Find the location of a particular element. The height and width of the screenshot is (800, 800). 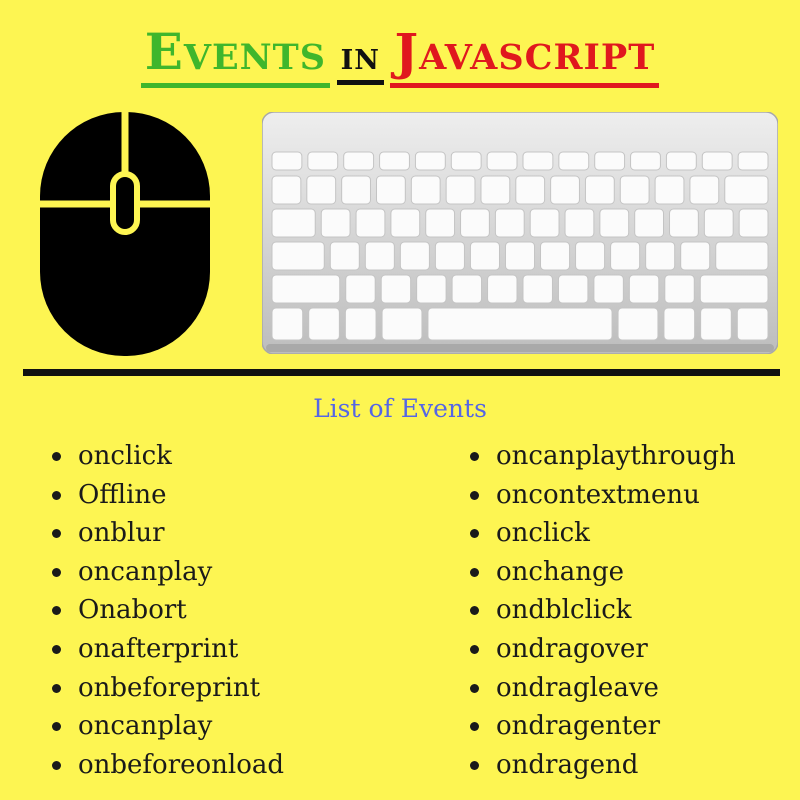

title-word-events: Events is located at coordinates (235, 55).